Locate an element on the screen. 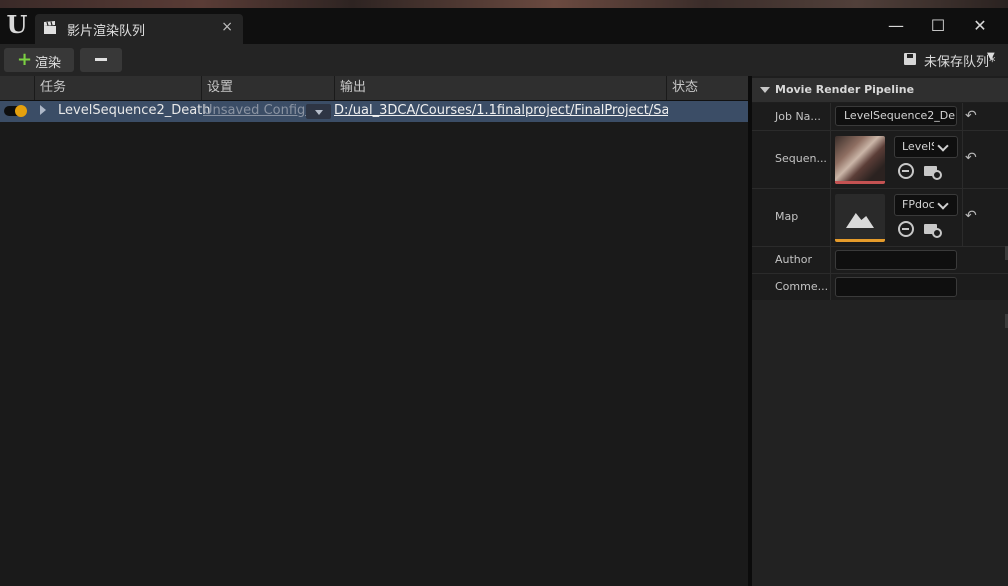 Image resolution: width=1008 pixels, height=586 pixels. sequence-asset-picker: LevelS is located at coordinates (926, 147).